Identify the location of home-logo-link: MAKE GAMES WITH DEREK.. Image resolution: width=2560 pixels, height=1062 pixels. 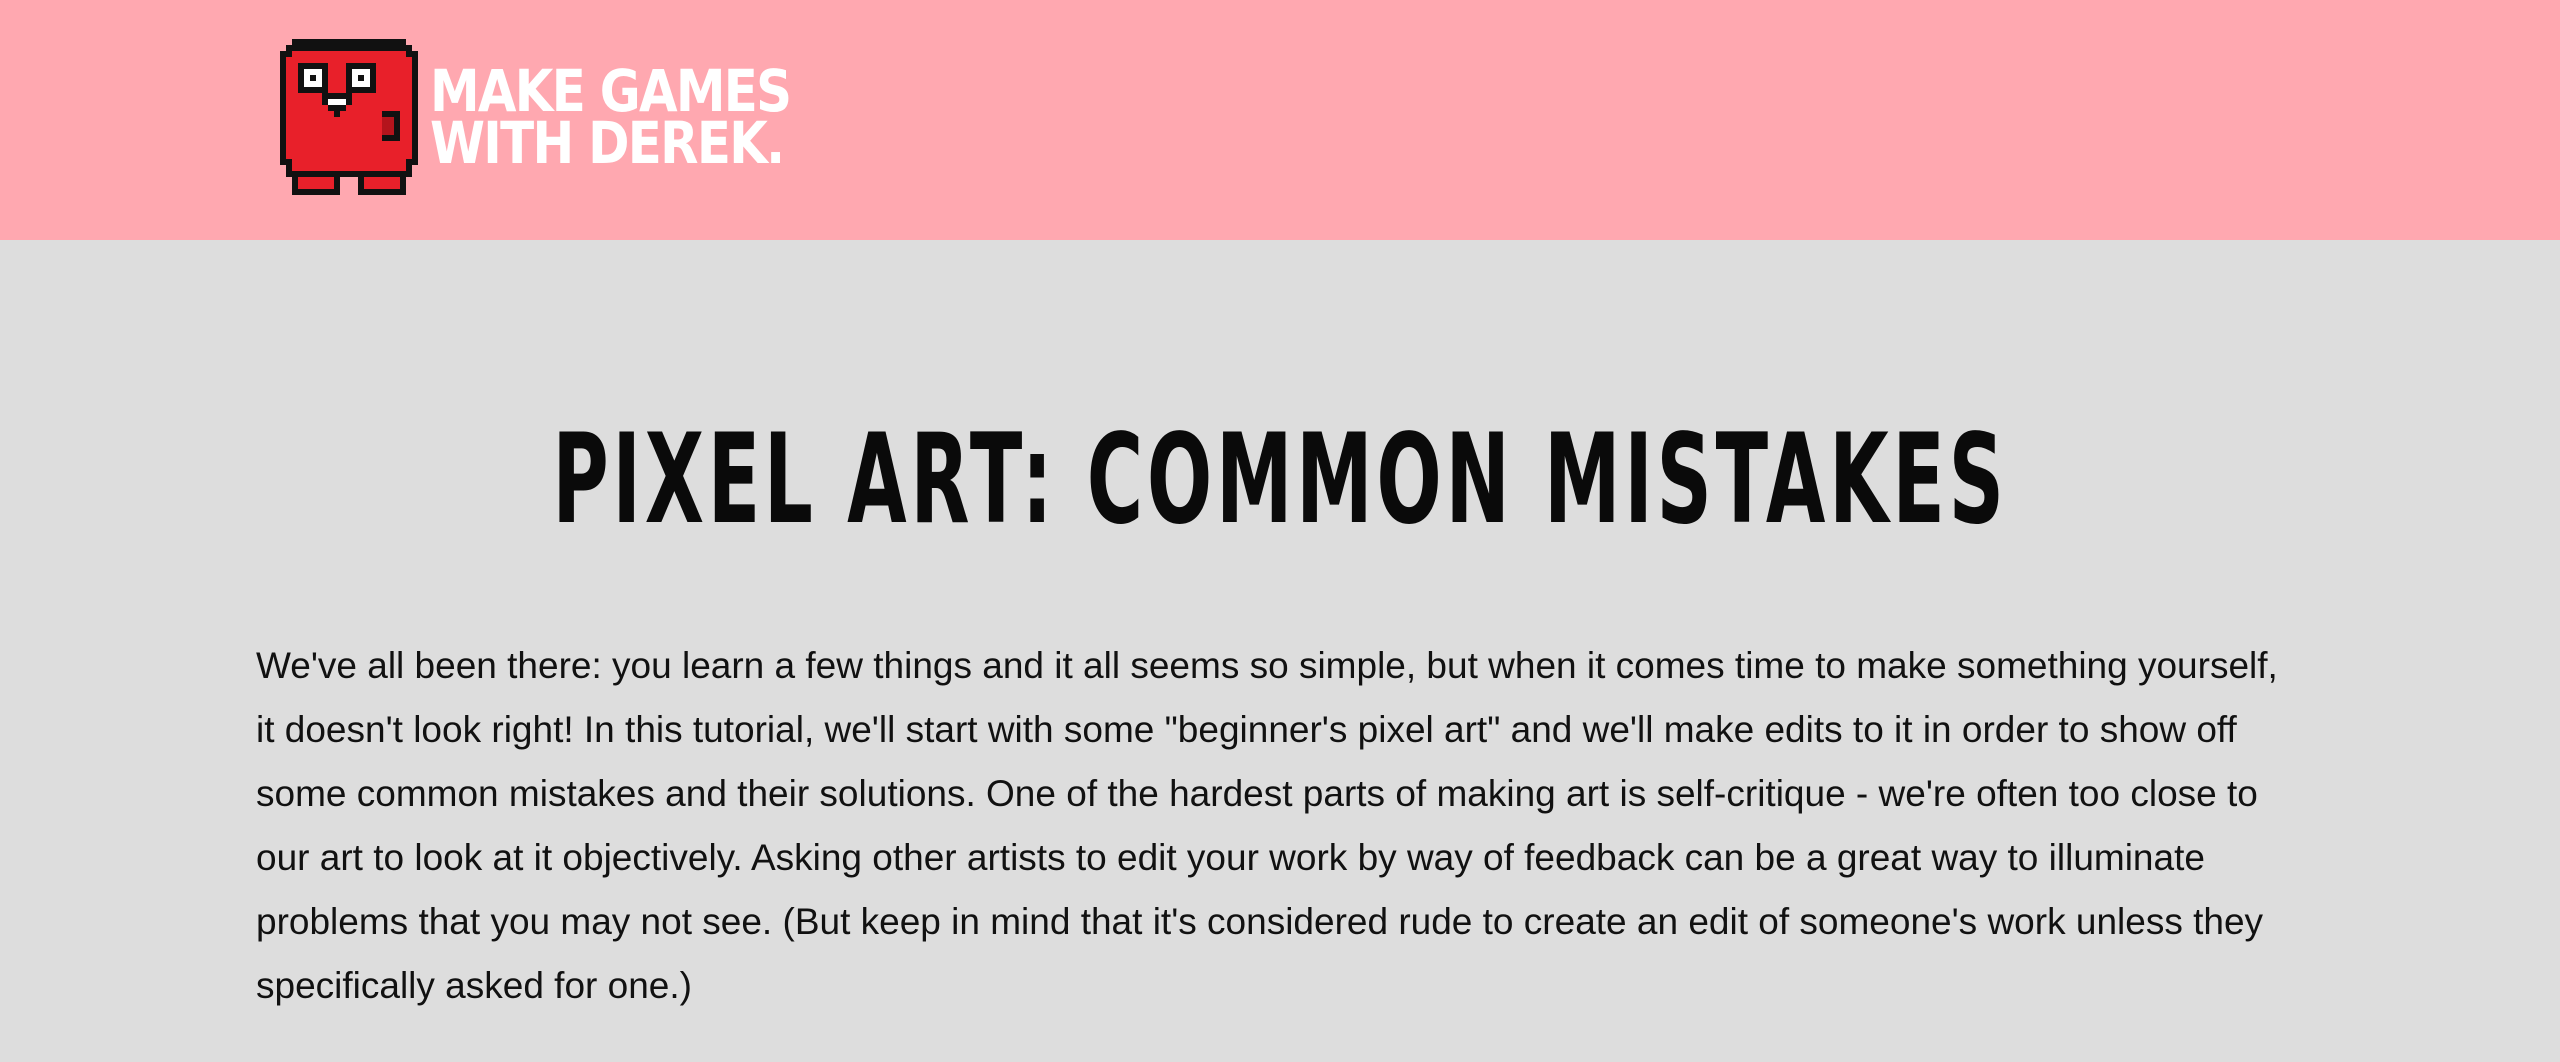
(564, 117).